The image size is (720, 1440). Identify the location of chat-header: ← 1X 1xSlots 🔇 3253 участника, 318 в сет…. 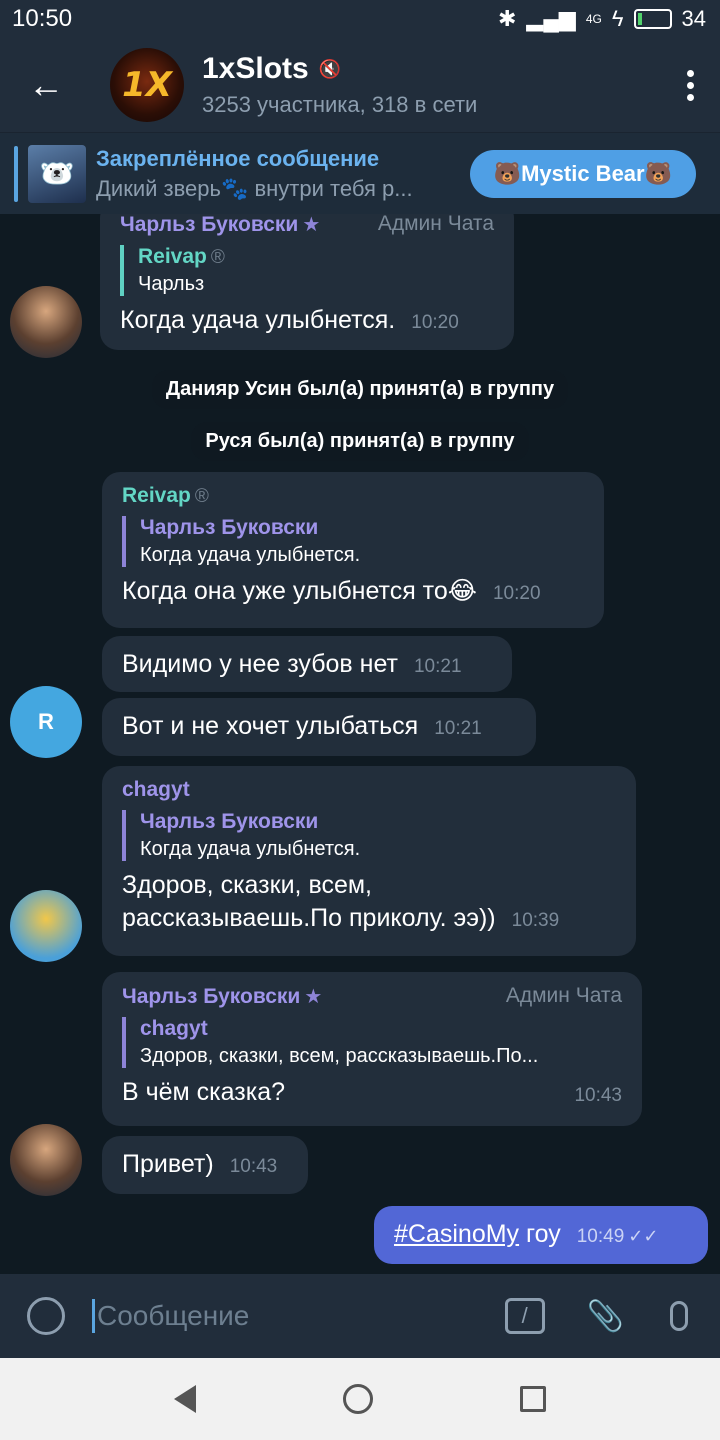
(360, 85).